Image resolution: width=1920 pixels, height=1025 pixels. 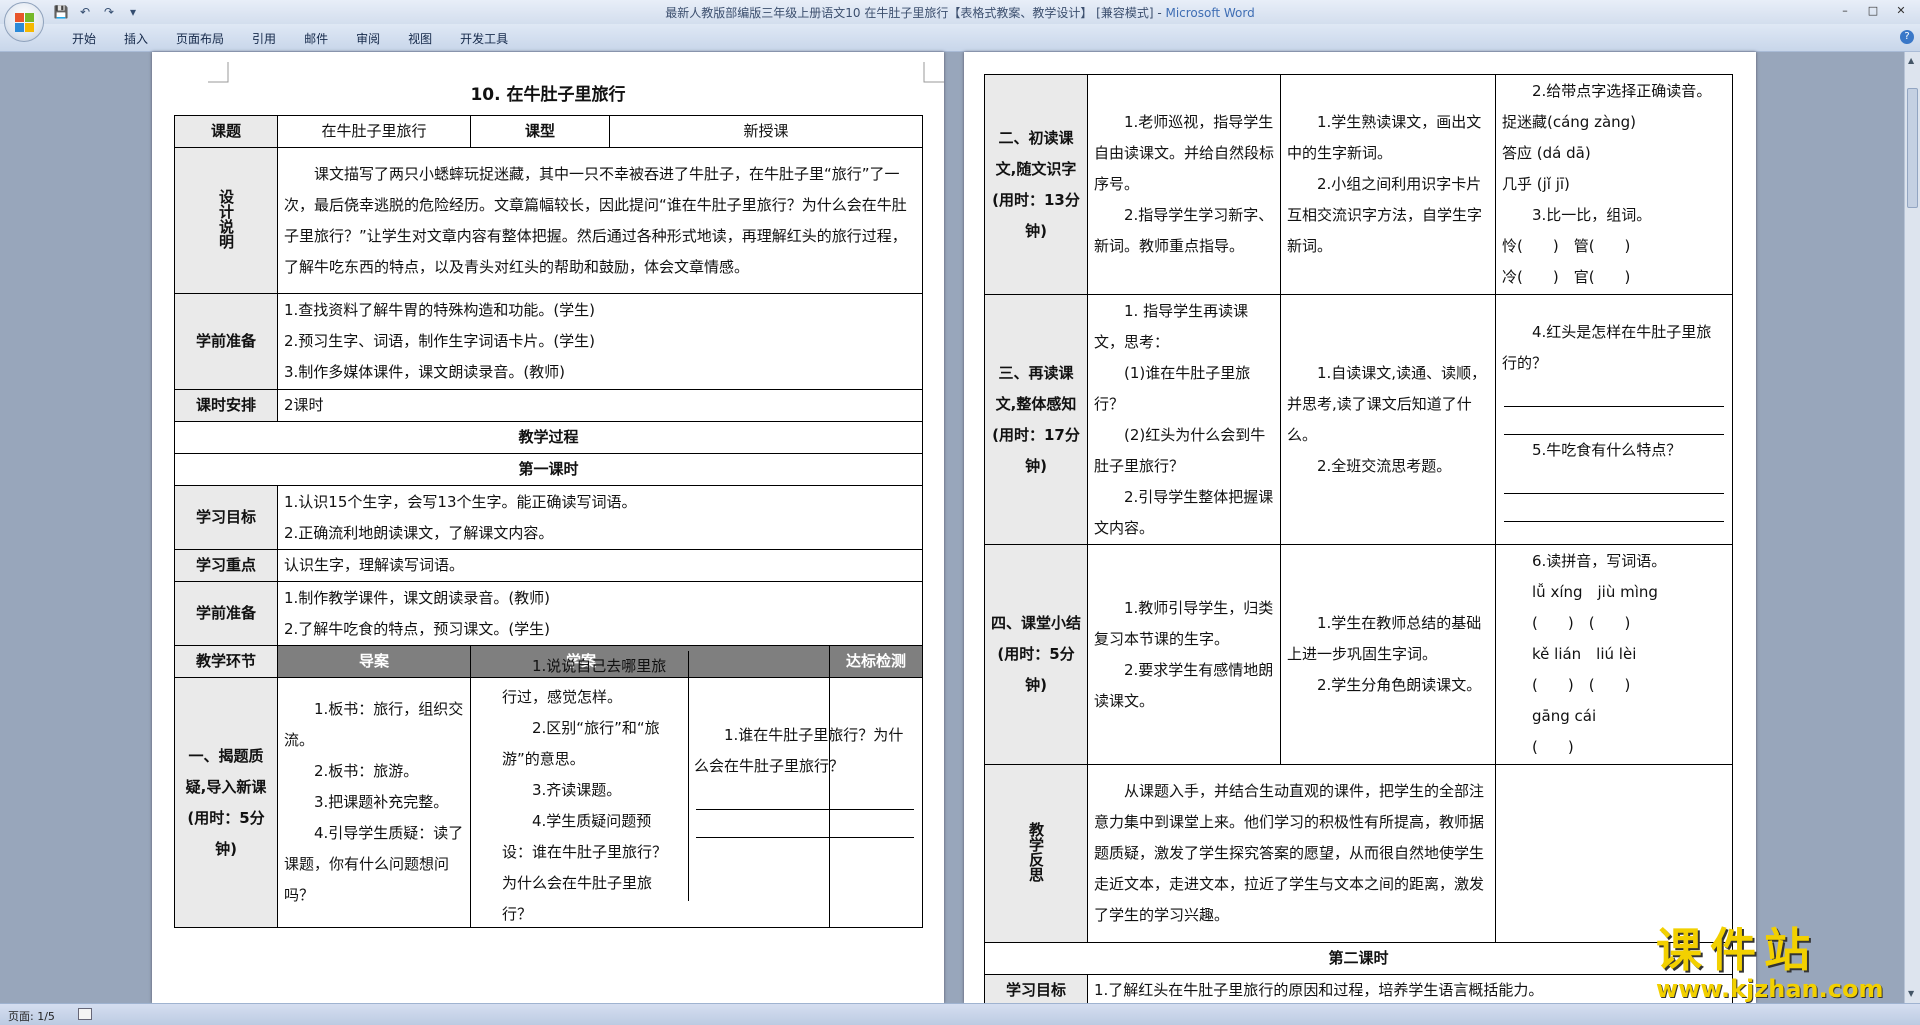 What do you see at coordinates (1180, 450) in the screenshot?
I see `guide-item: (2)红头为什么会到牛肚子里旅行？` at bounding box center [1180, 450].